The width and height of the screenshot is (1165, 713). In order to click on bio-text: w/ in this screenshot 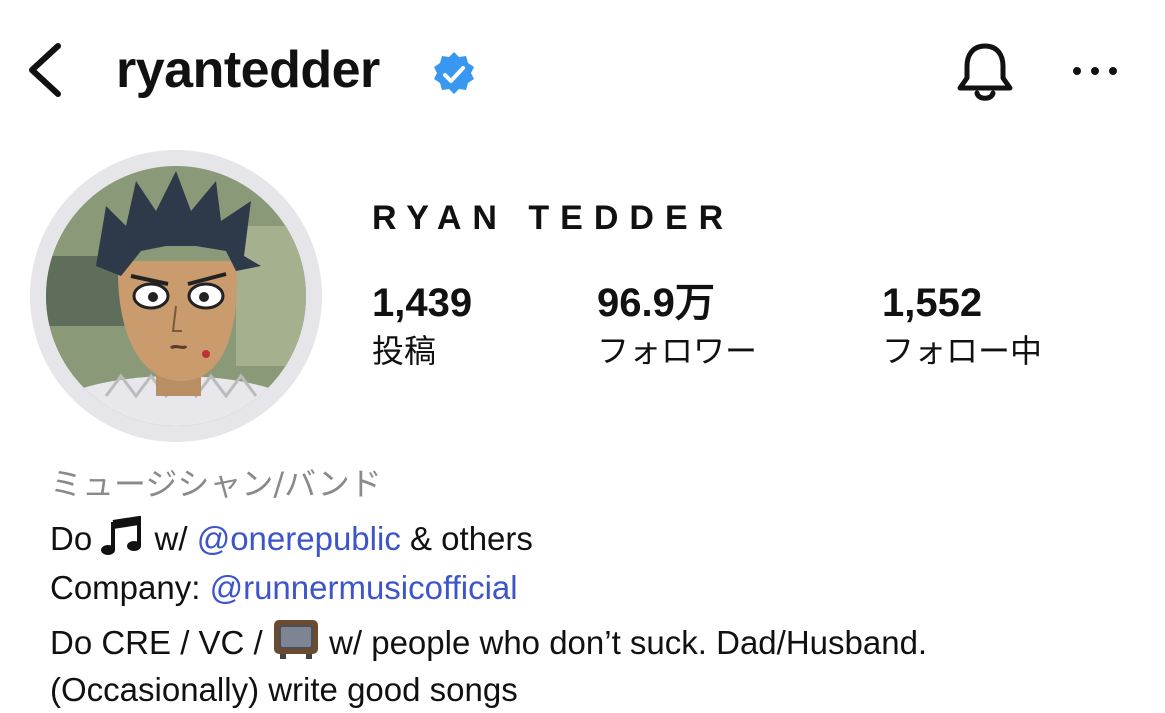, I will do `click(171, 538)`.